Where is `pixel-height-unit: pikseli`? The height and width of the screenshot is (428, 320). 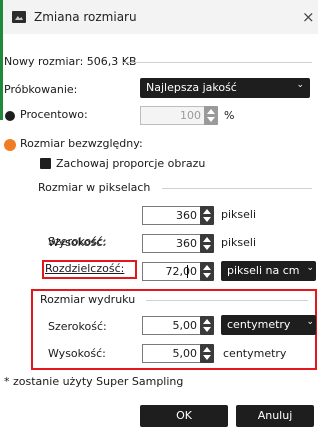 pixel-height-unit: pikseli is located at coordinates (239, 242).